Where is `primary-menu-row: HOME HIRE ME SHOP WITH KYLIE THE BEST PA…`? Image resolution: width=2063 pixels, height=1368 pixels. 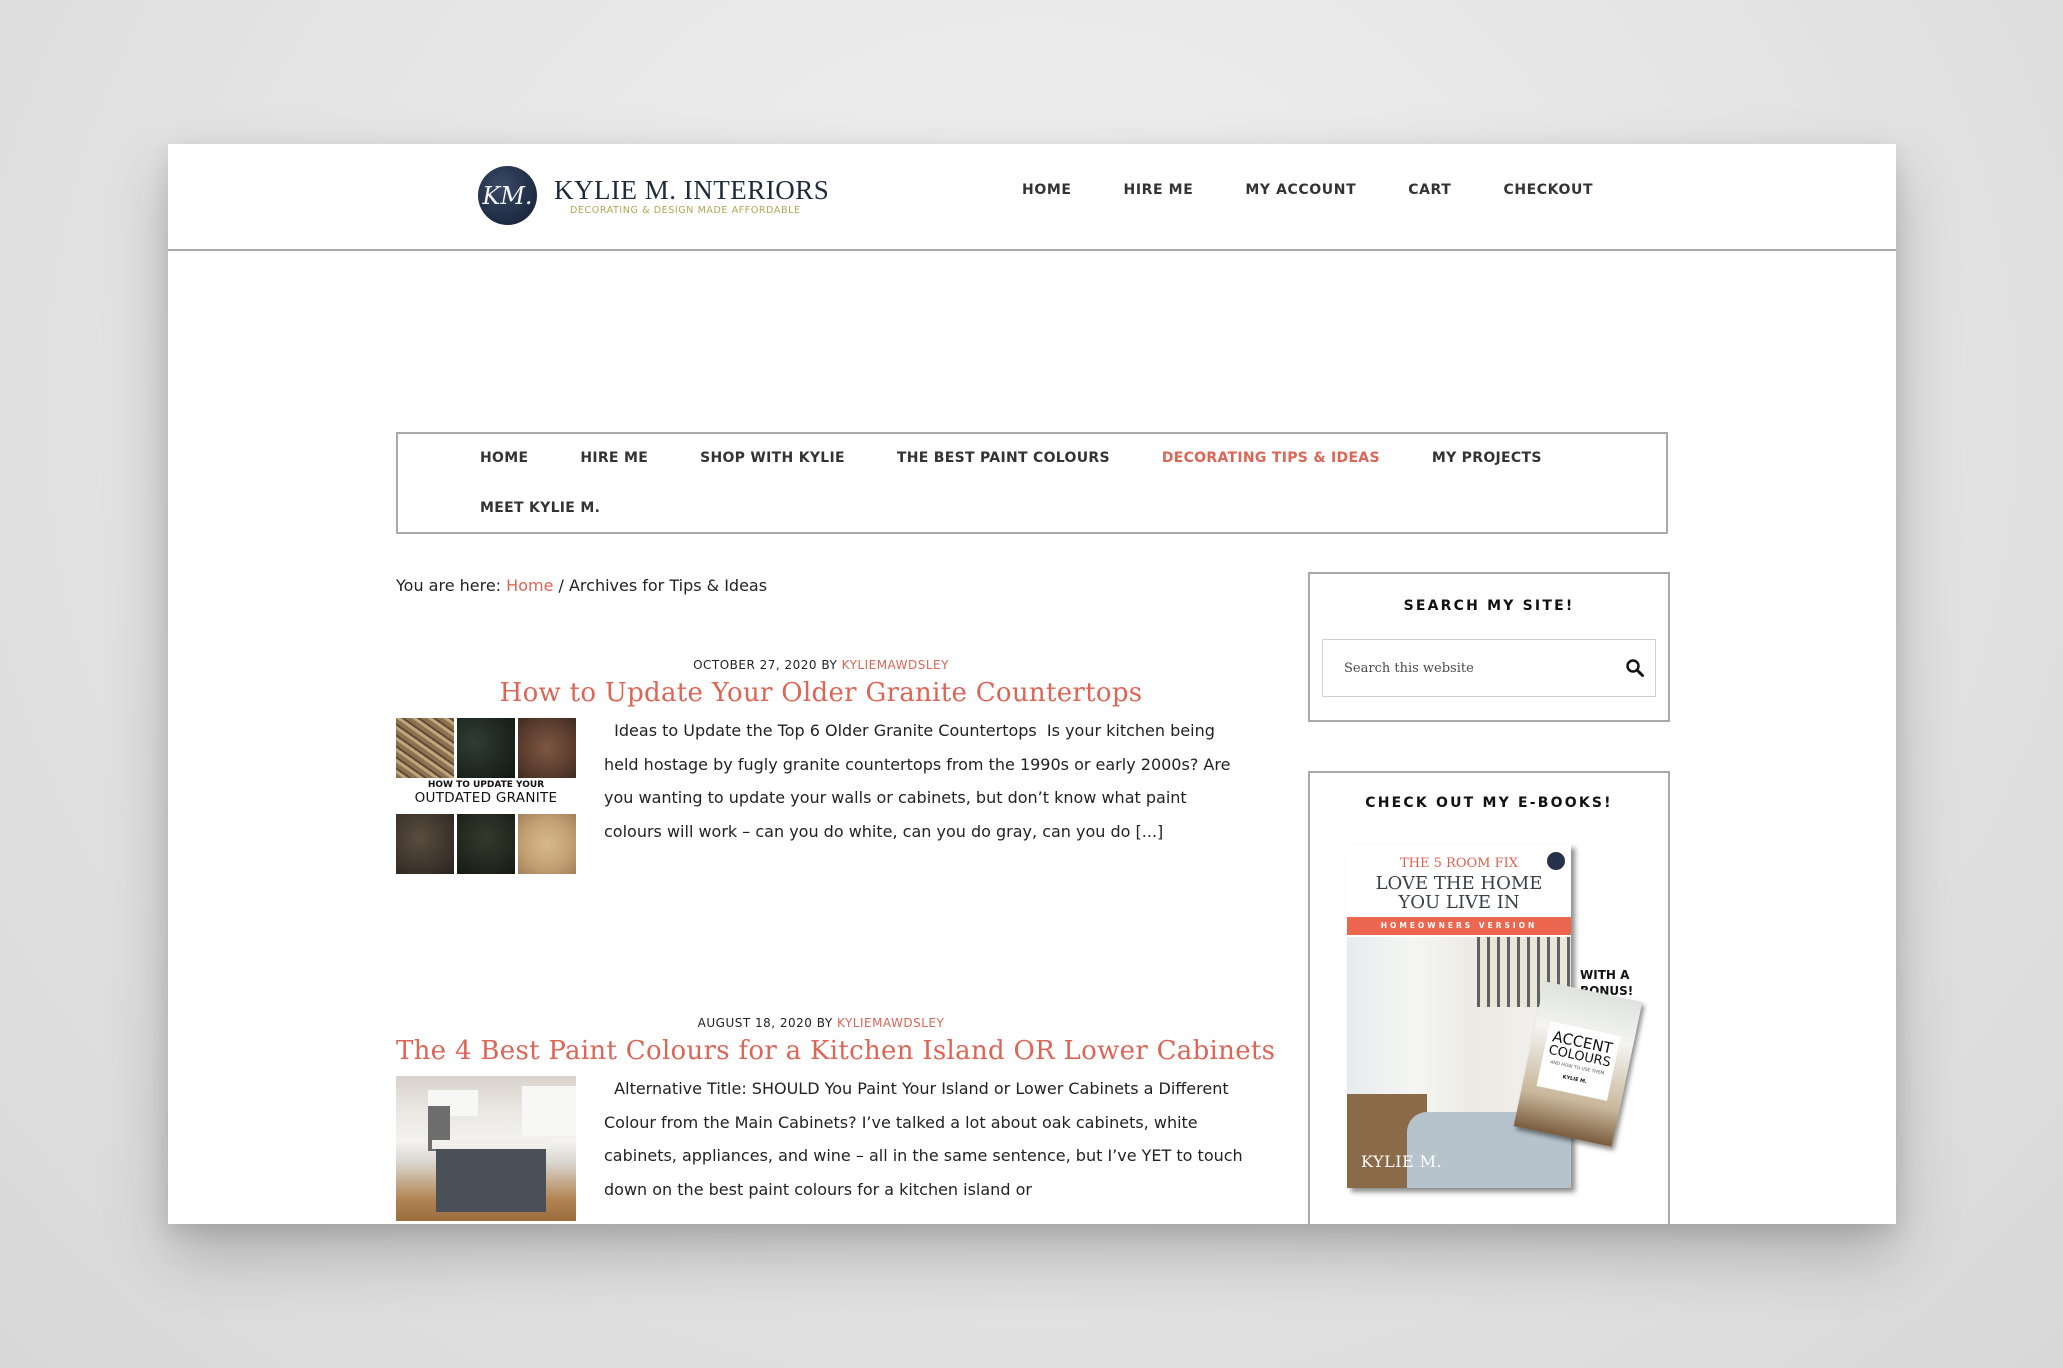
primary-menu-row: HOME HIRE ME SHOP WITH KYLIE THE BEST PA… is located at coordinates (1037, 458).